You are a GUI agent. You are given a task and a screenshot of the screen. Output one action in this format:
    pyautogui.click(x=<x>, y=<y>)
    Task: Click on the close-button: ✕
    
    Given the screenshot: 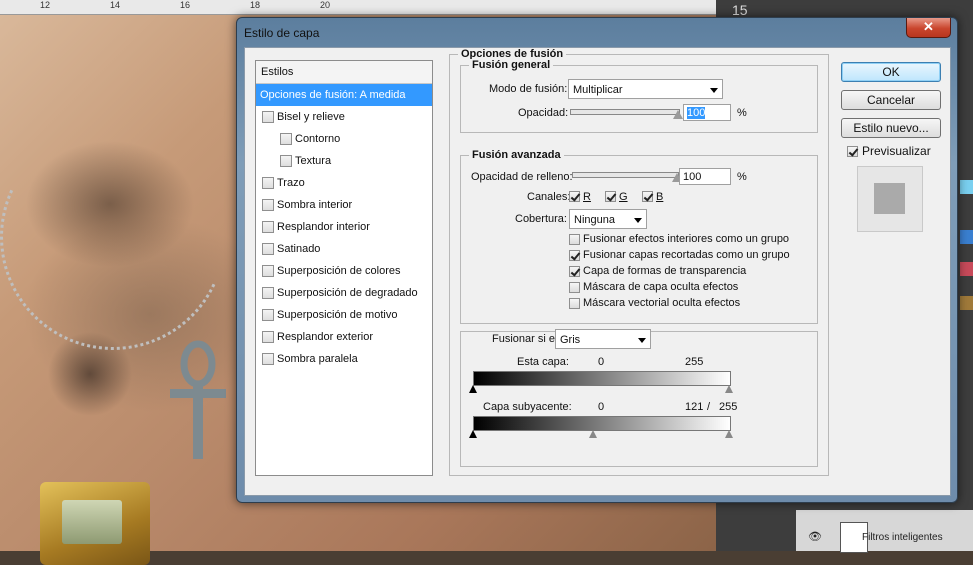 What is the action you would take?
    pyautogui.click(x=928, y=28)
    